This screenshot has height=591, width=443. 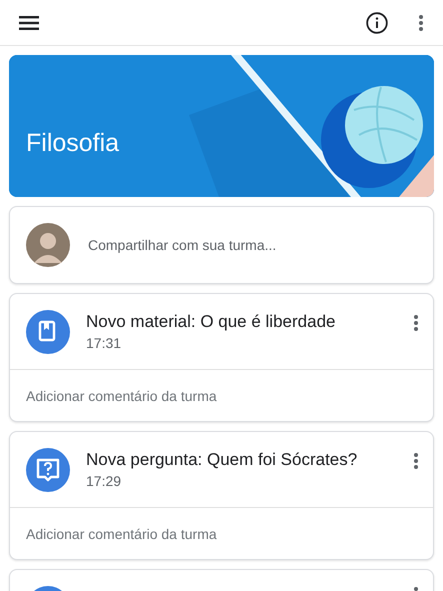 I want to click on post-title: Nova pergunta: Quem foi Sócrates?, so click(x=241, y=460).